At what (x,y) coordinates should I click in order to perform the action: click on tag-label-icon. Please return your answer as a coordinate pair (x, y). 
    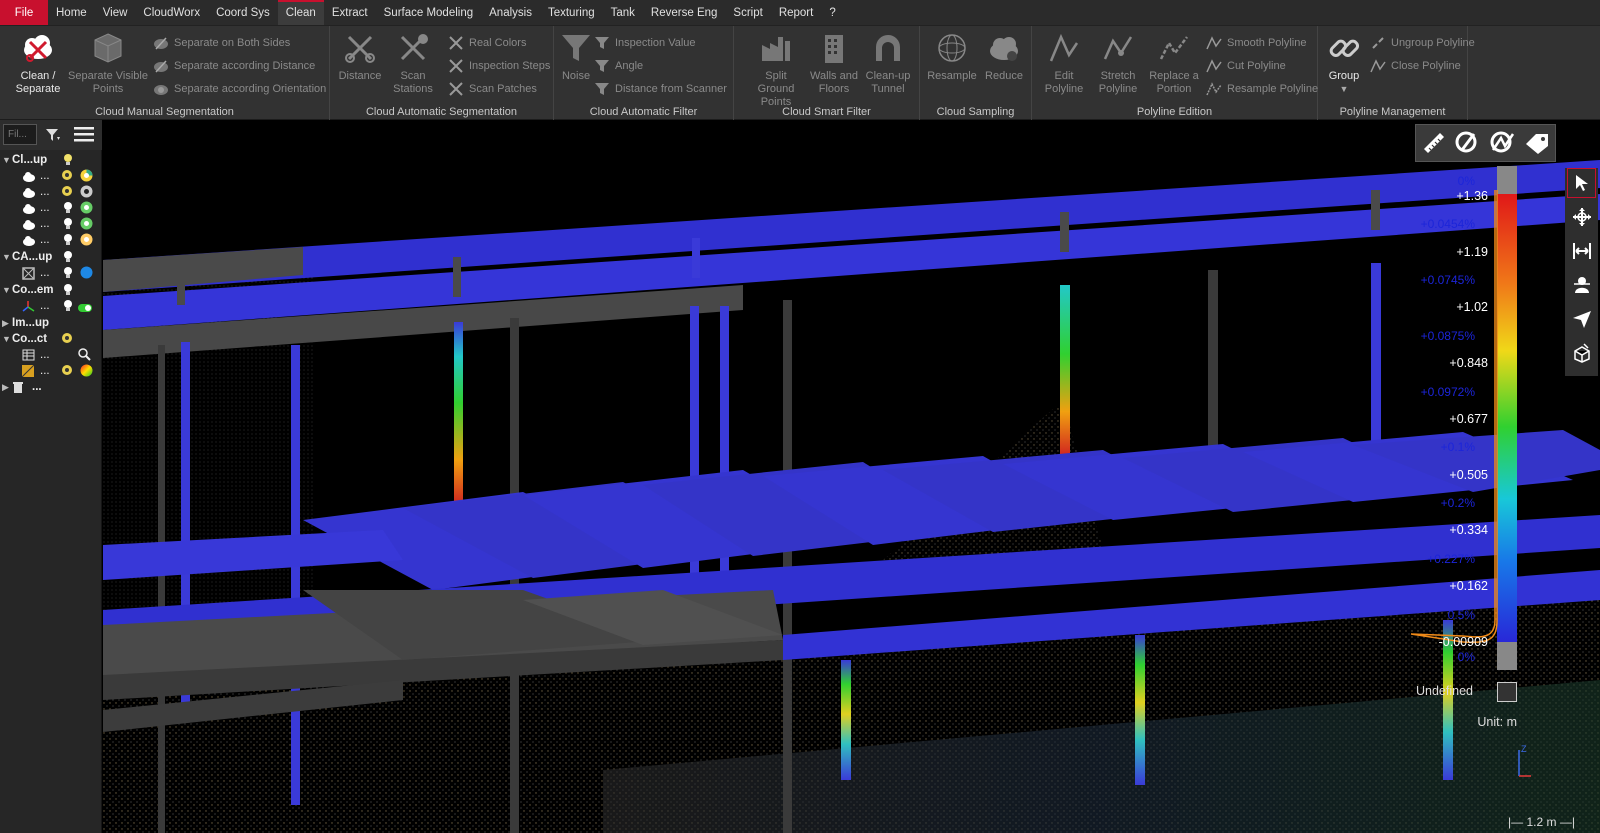
    Looking at the image, I should click on (1537, 143).